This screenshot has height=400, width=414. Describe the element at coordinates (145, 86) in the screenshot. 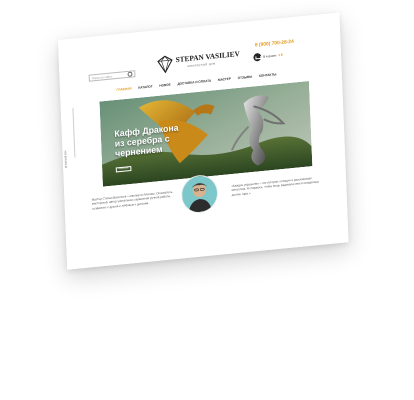

I see `nav-item-catalog: КАТАЛОГ` at that location.